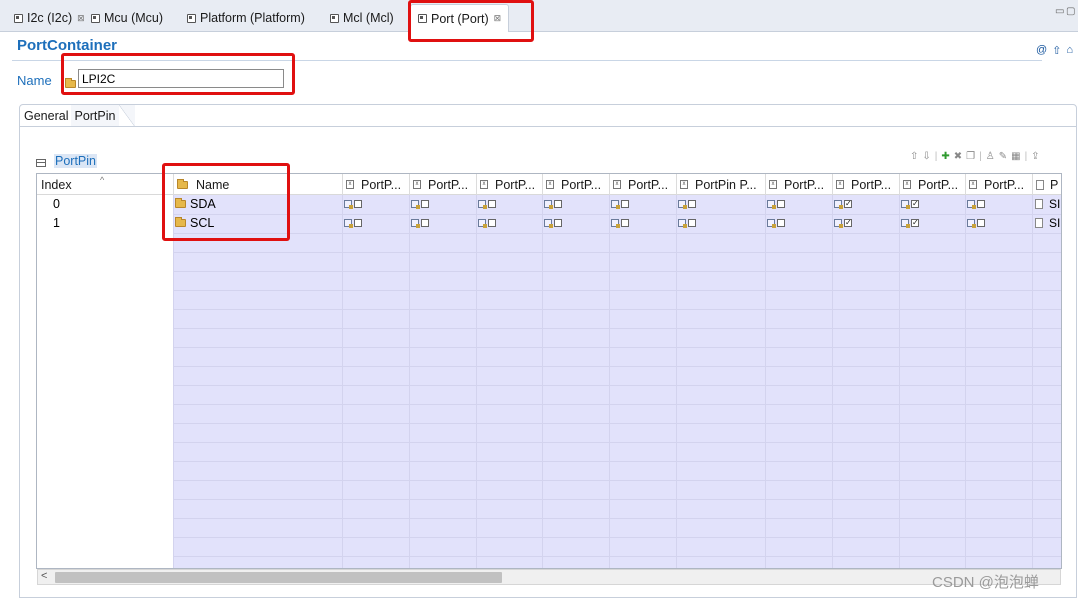 This screenshot has width=1078, height=598. Describe the element at coordinates (102, 180) in the screenshot. I see `sort-caret-icon: ^` at that location.